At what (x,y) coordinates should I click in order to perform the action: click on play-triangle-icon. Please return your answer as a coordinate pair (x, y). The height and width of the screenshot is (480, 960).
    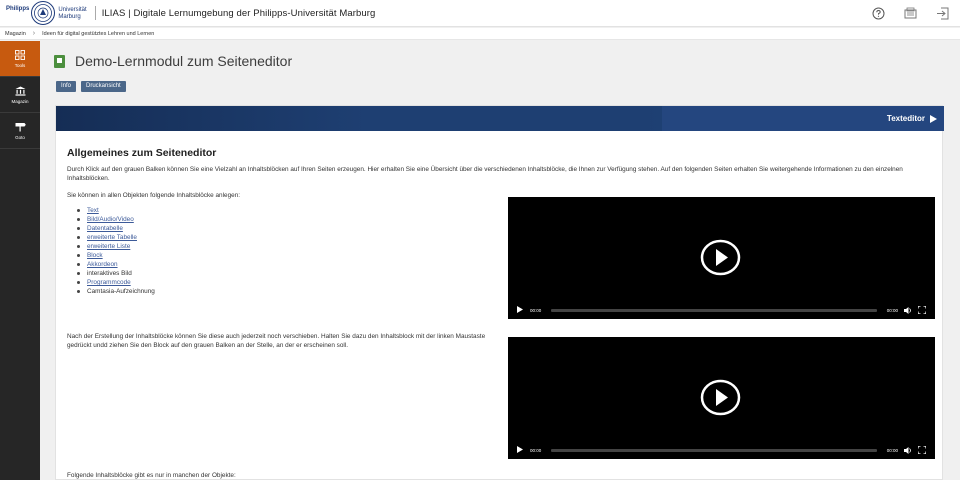
    Looking at the image, I should click on (933, 118).